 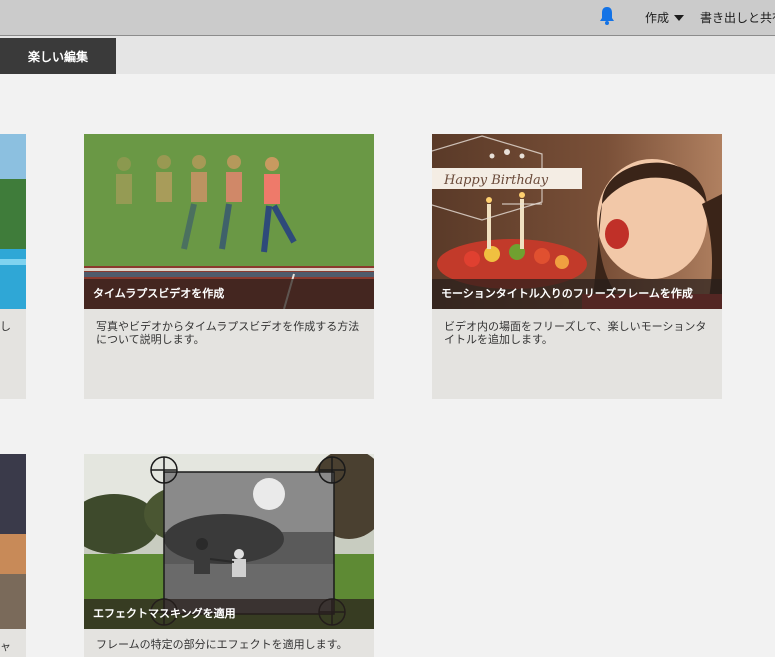 I want to click on effect-masking-description: フレームの特定の部分にエフェクトを適用します。, so click(x=222, y=644).